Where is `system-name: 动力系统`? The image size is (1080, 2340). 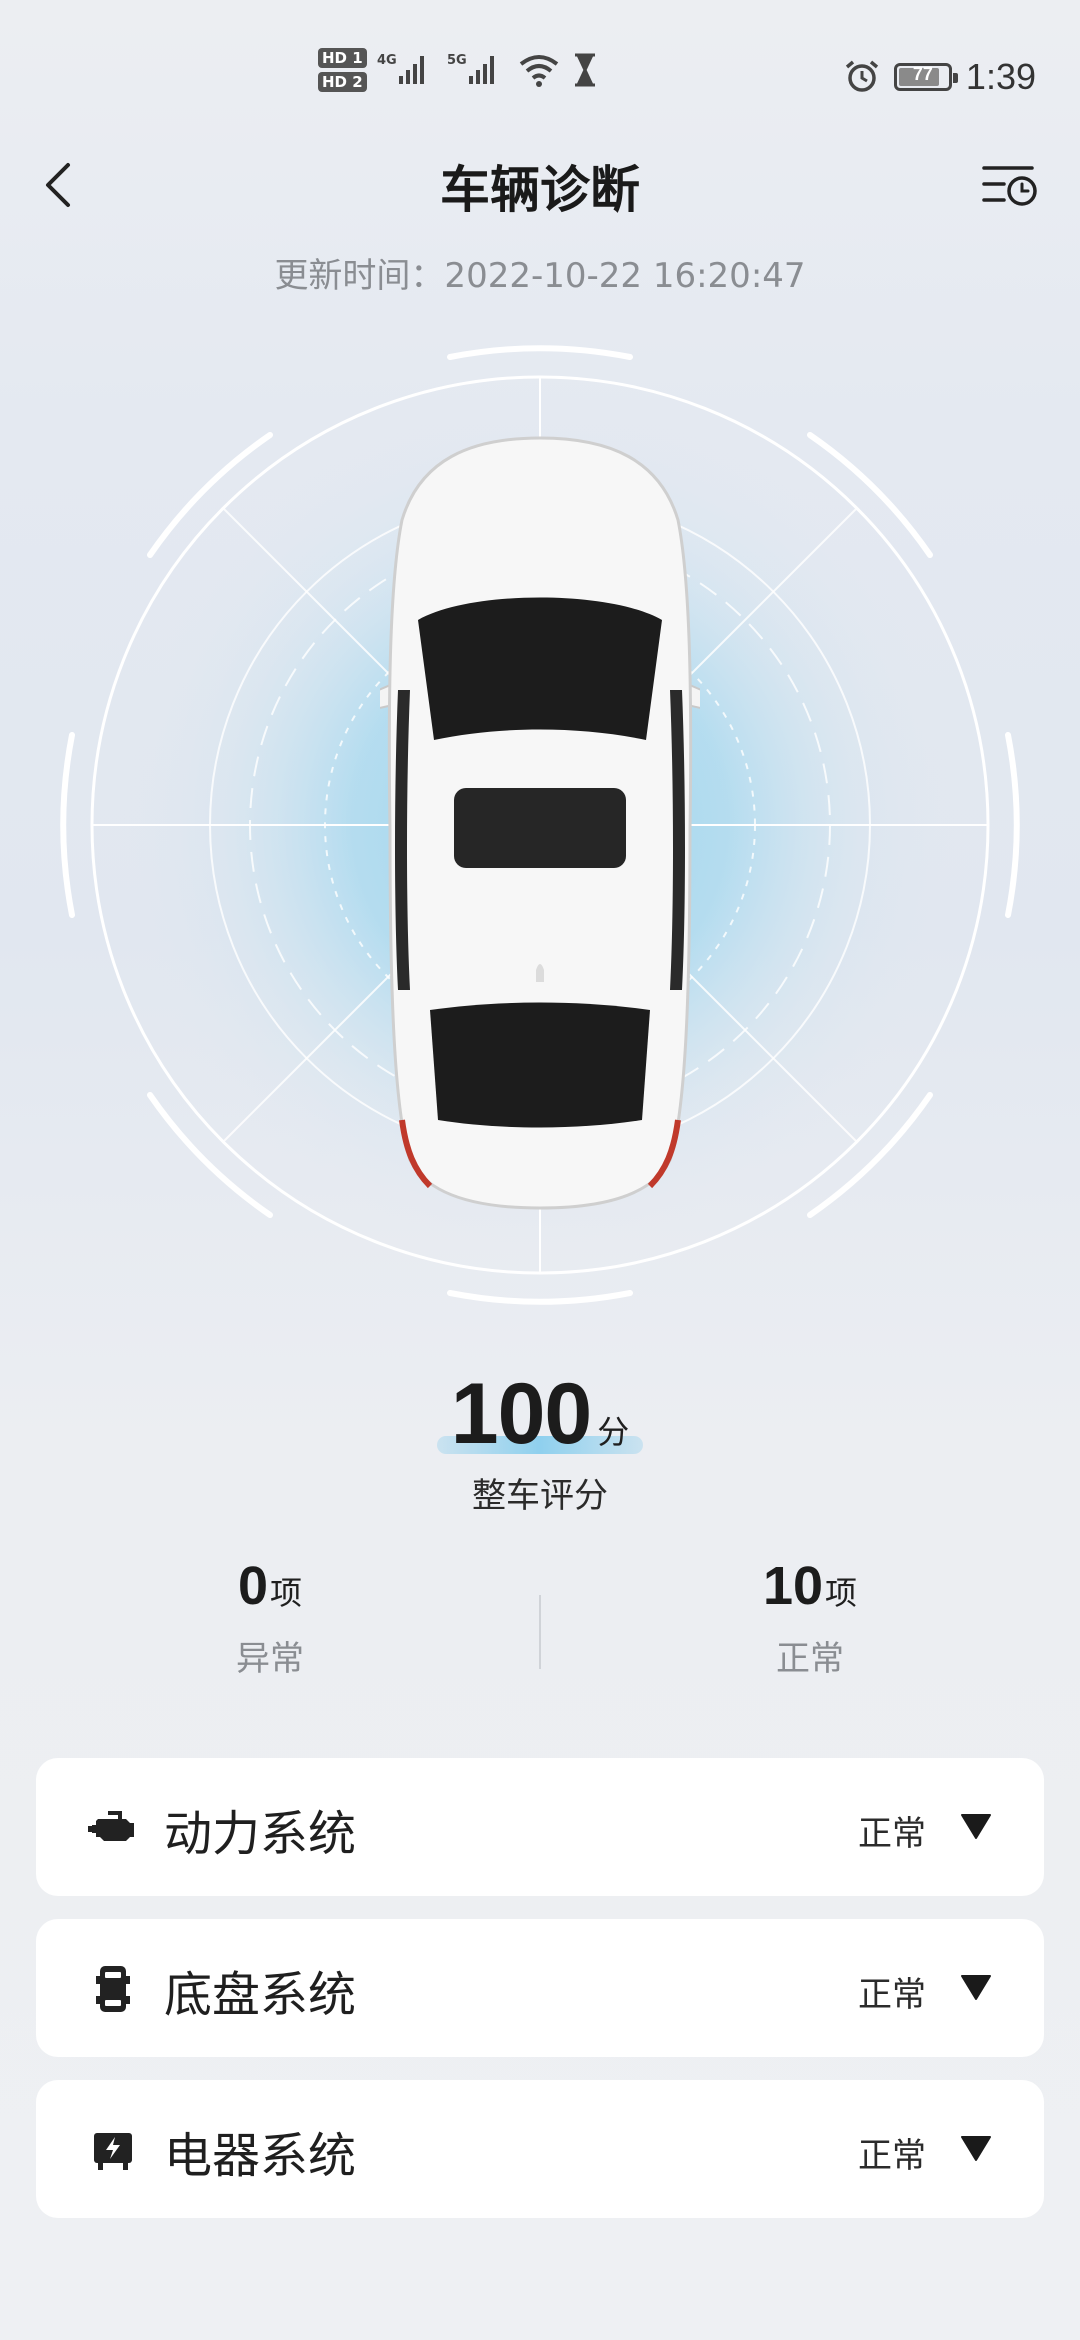
system-name: 动力系统 is located at coordinates (260, 1834).